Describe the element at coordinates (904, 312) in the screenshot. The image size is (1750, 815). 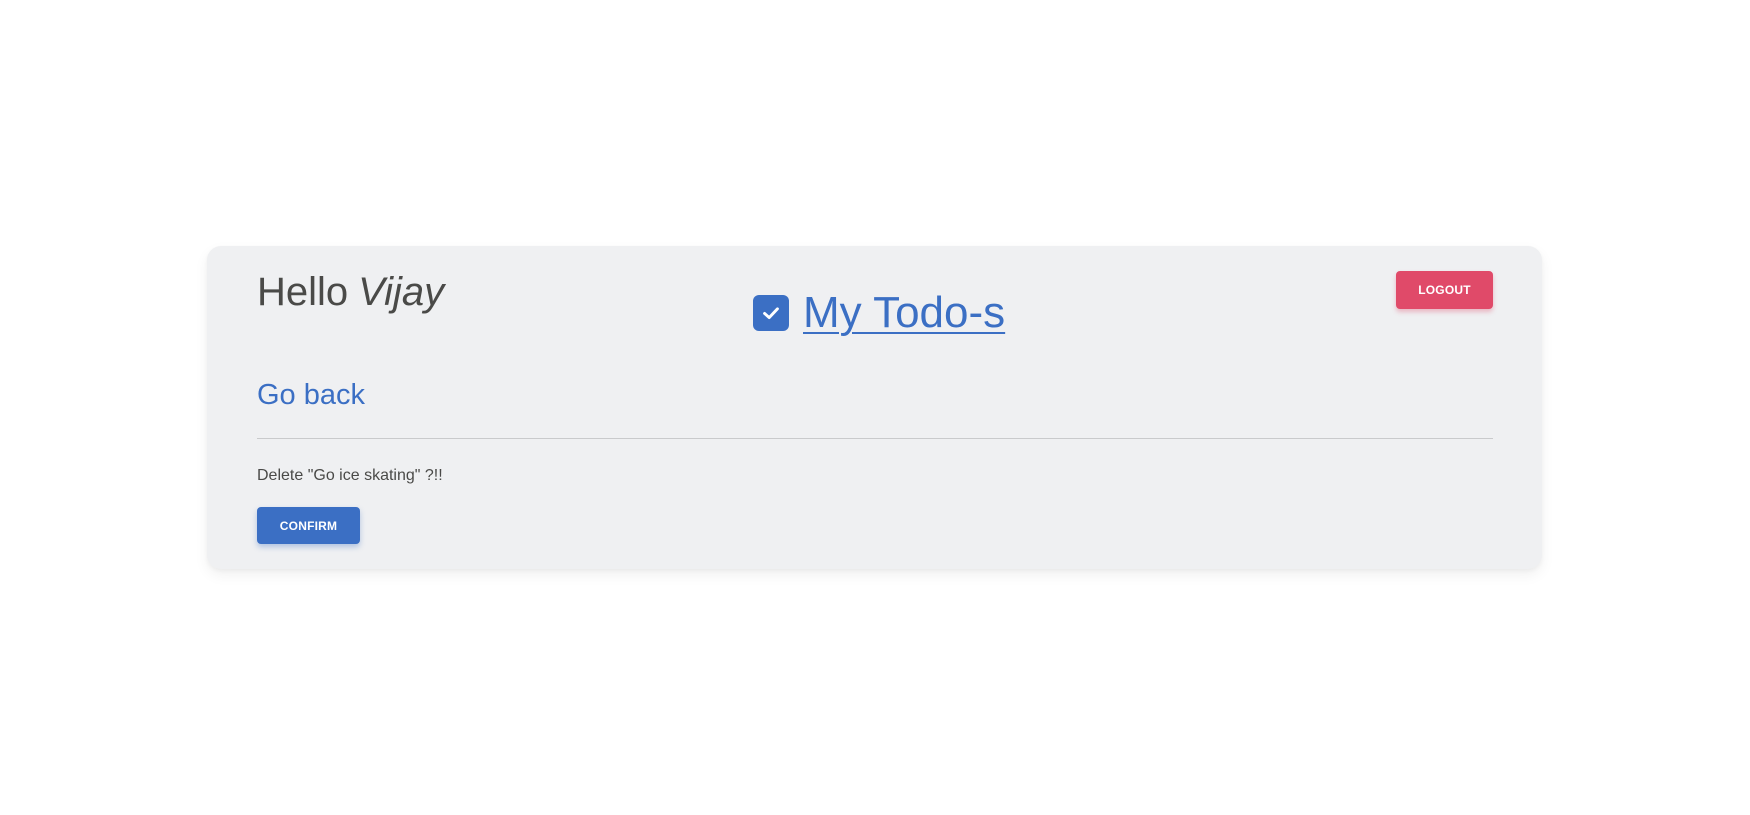
I see `brand-title: My Todo-s` at that location.